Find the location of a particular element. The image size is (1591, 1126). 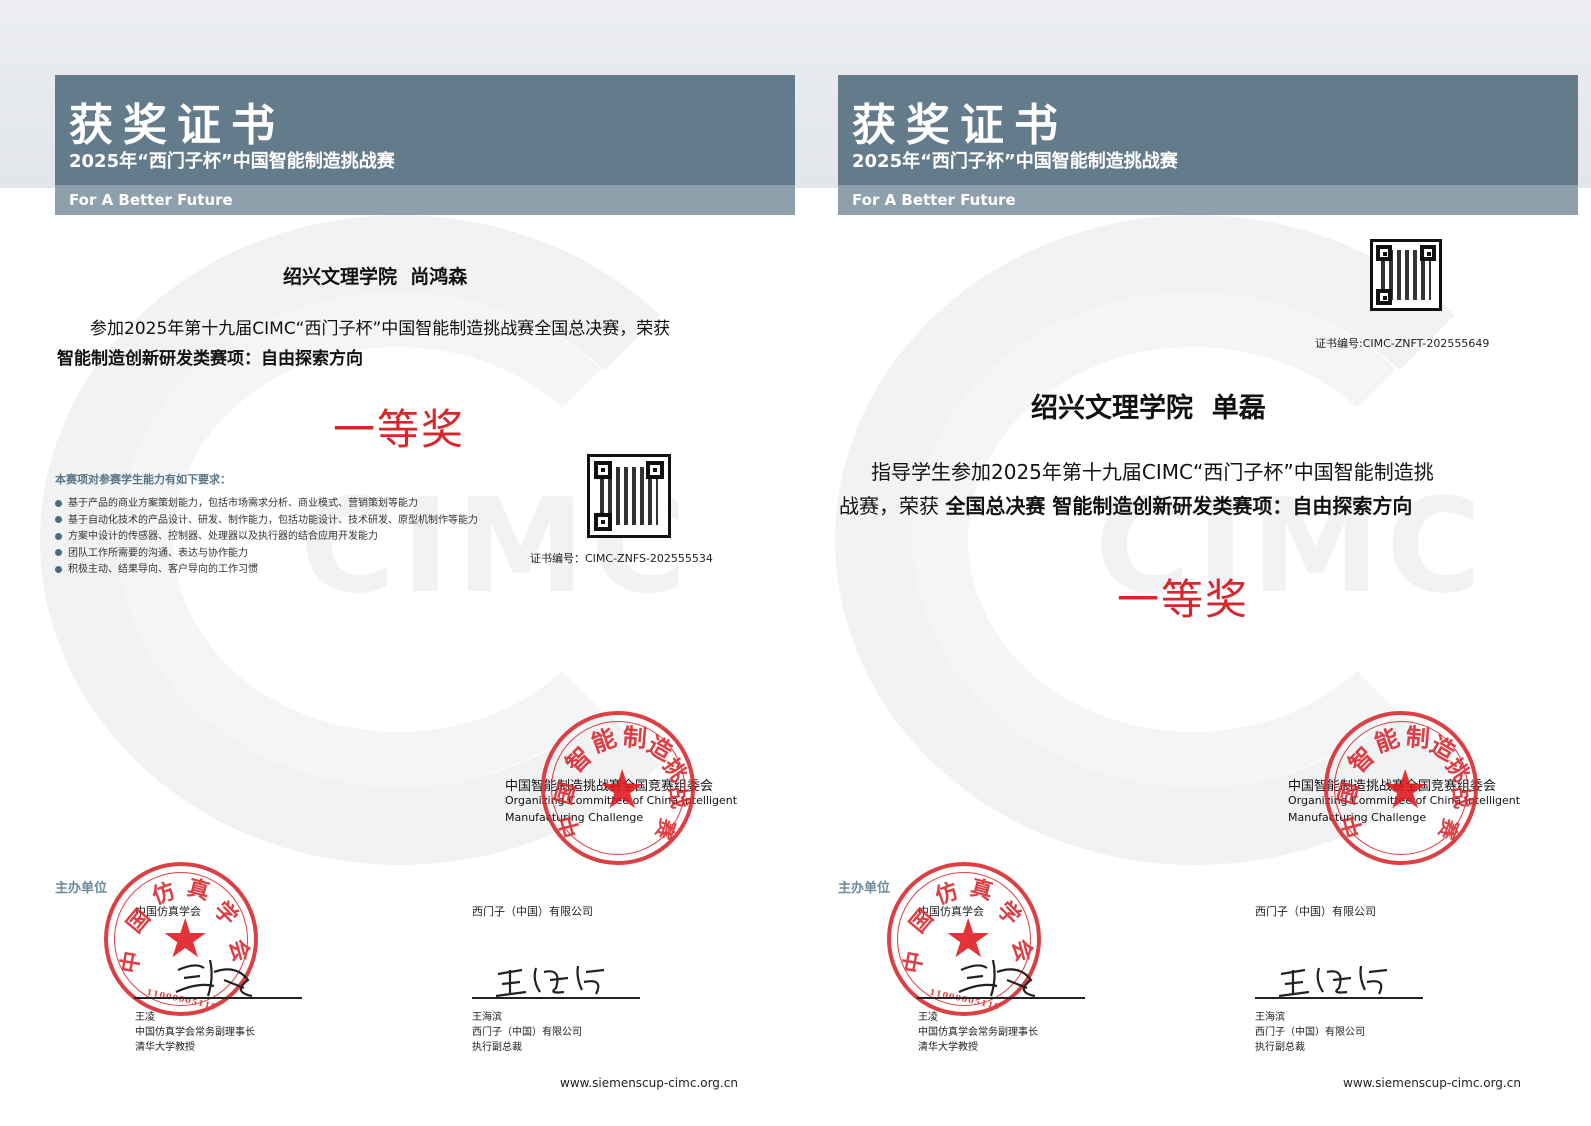

requirements-title: 本赛项对参赛学生能力有如下要求： is located at coordinates (143, 479).